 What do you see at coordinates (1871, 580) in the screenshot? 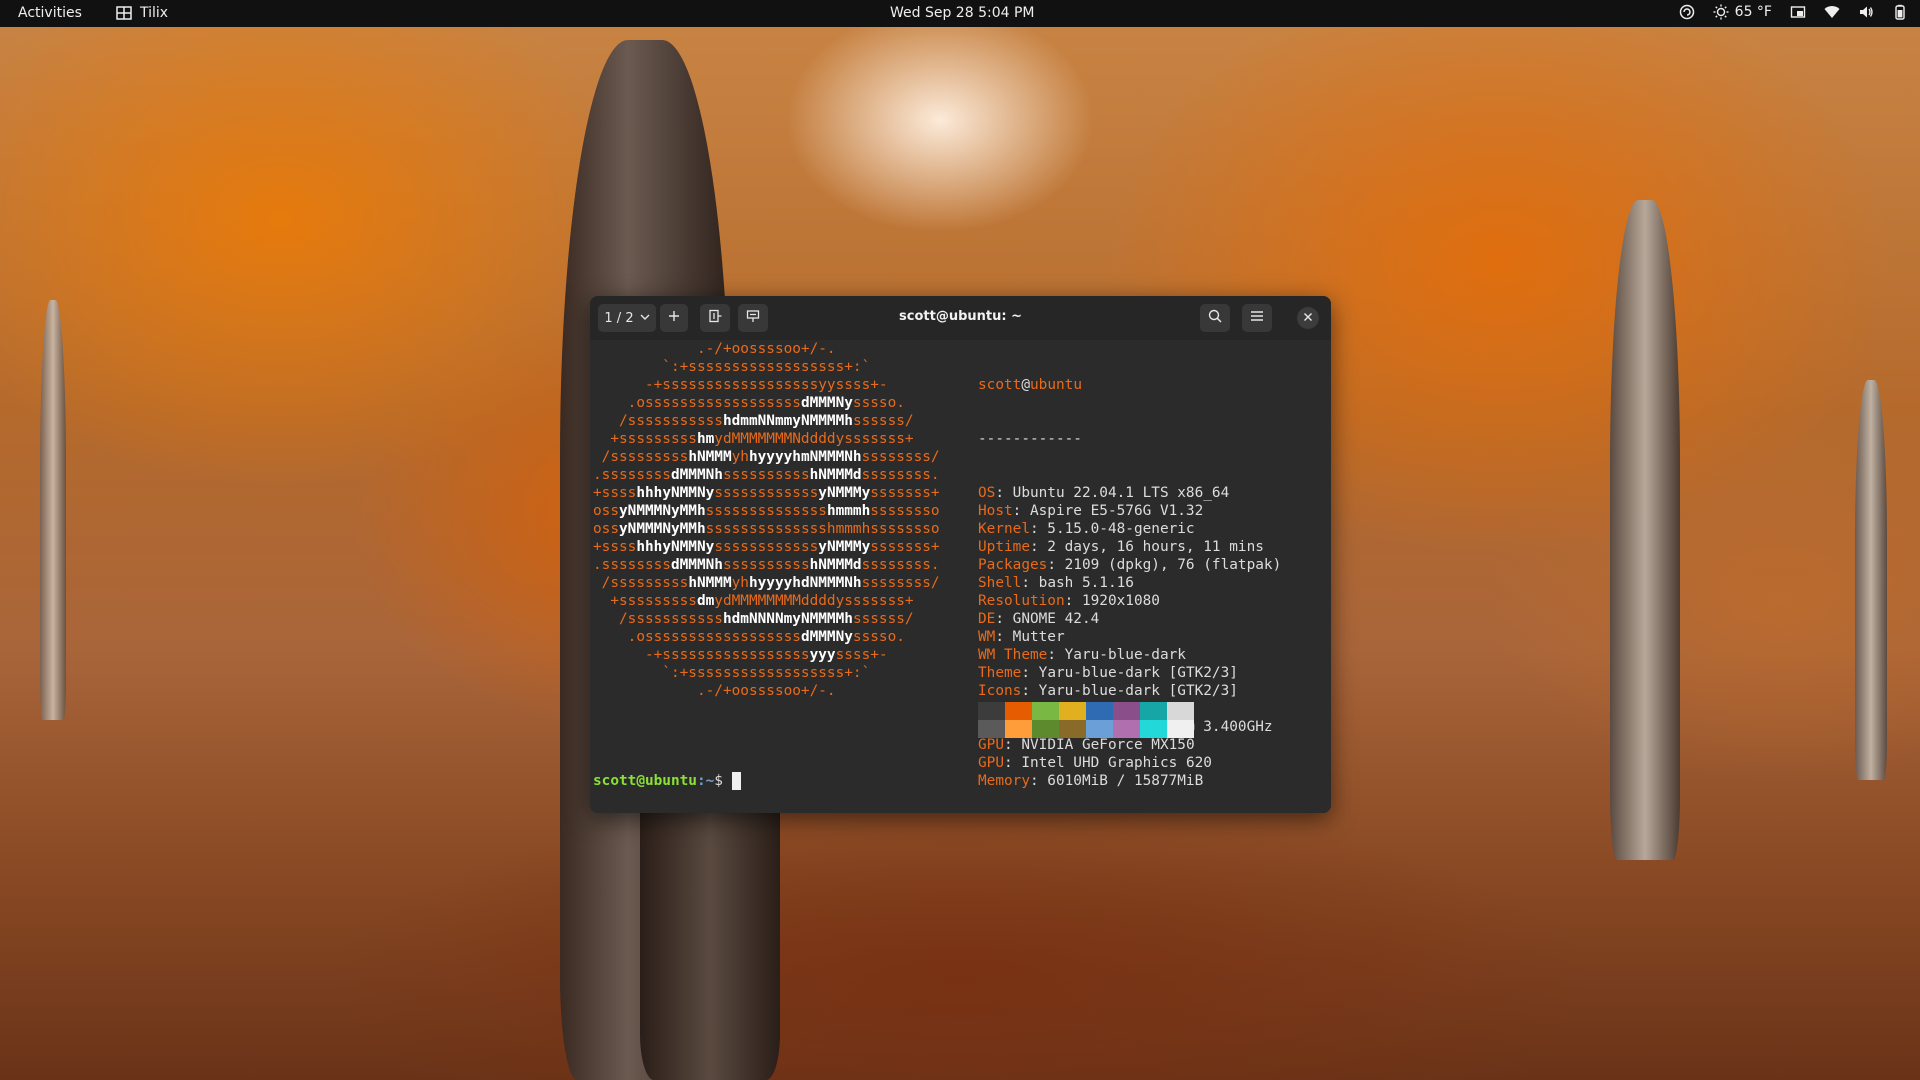
I see `tree-trunk-far-right` at bounding box center [1871, 580].